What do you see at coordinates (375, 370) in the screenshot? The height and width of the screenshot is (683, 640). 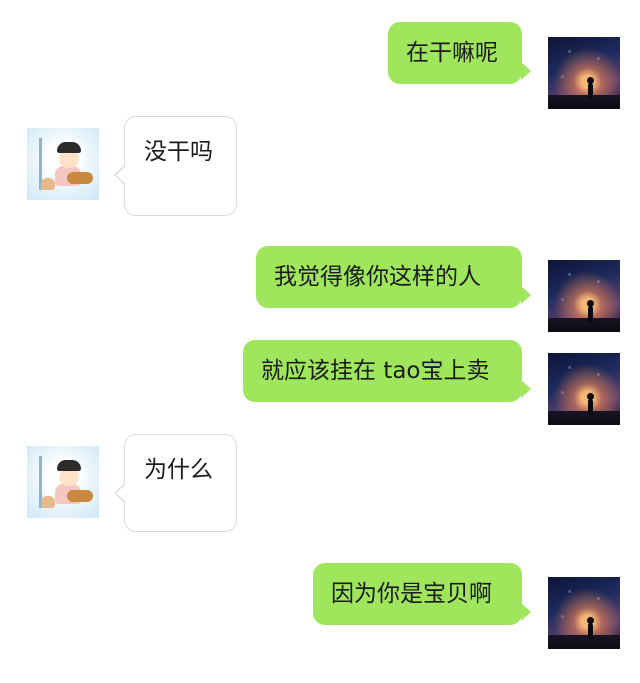 I see `message-text: 就应该挂在 tao宝上卖` at bounding box center [375, 370].